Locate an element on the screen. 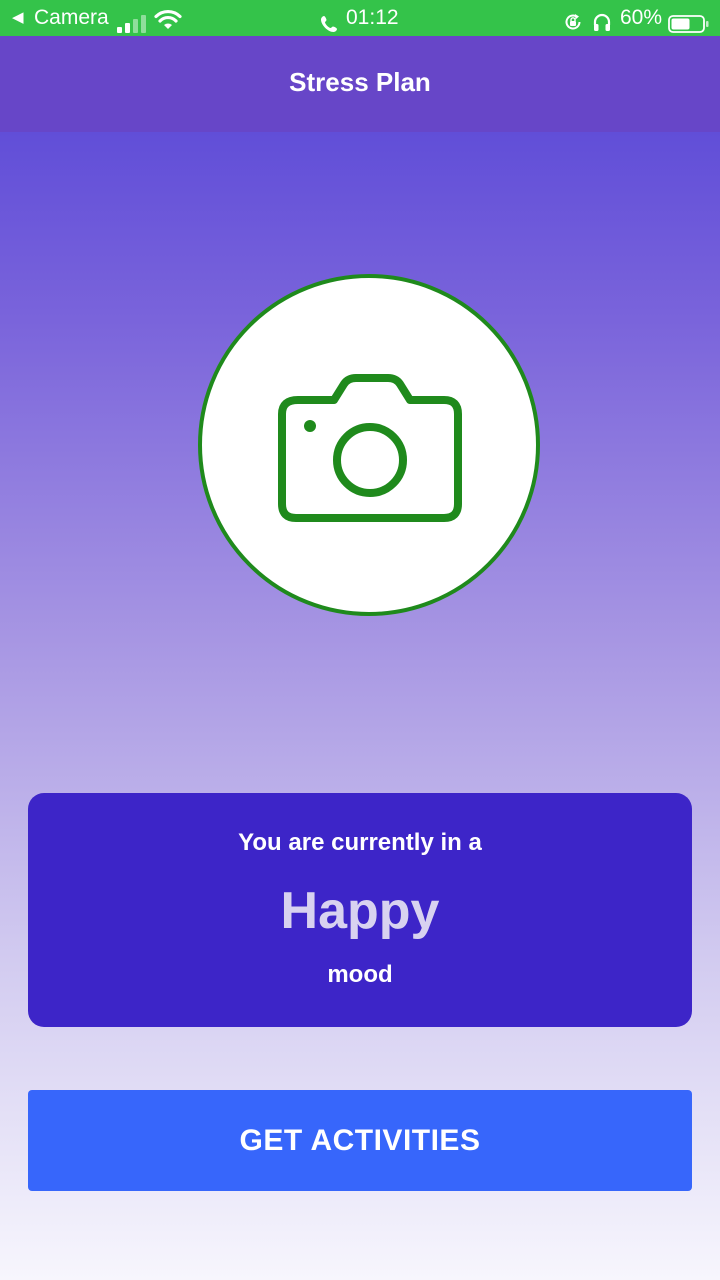 The image size is (720, 1280). nav-header: Stress Plan is located at coordinates (360, 84).